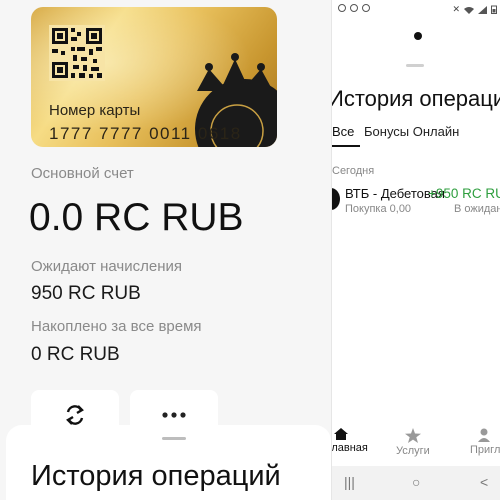 This screenshot has width=500, height=500. What do you see at coordinates (349, 441) in the screenshot?
I see `nav-main: Главная` at bounding box center [349, 441].